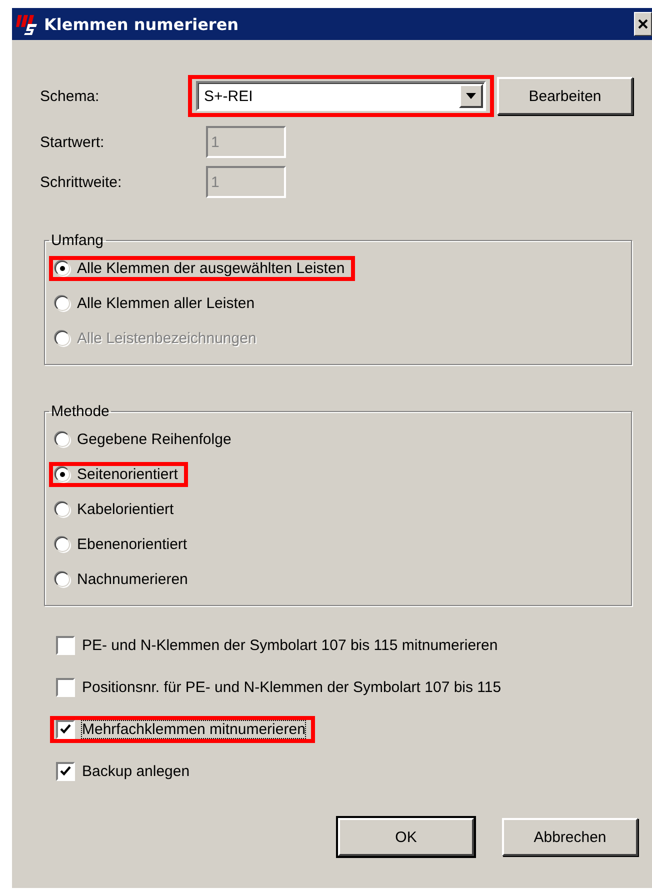  What do you see at coordinates (81, 182) in the screenshot?
I see `field-label: Schrittweite:` at bounding box center [81, 182].